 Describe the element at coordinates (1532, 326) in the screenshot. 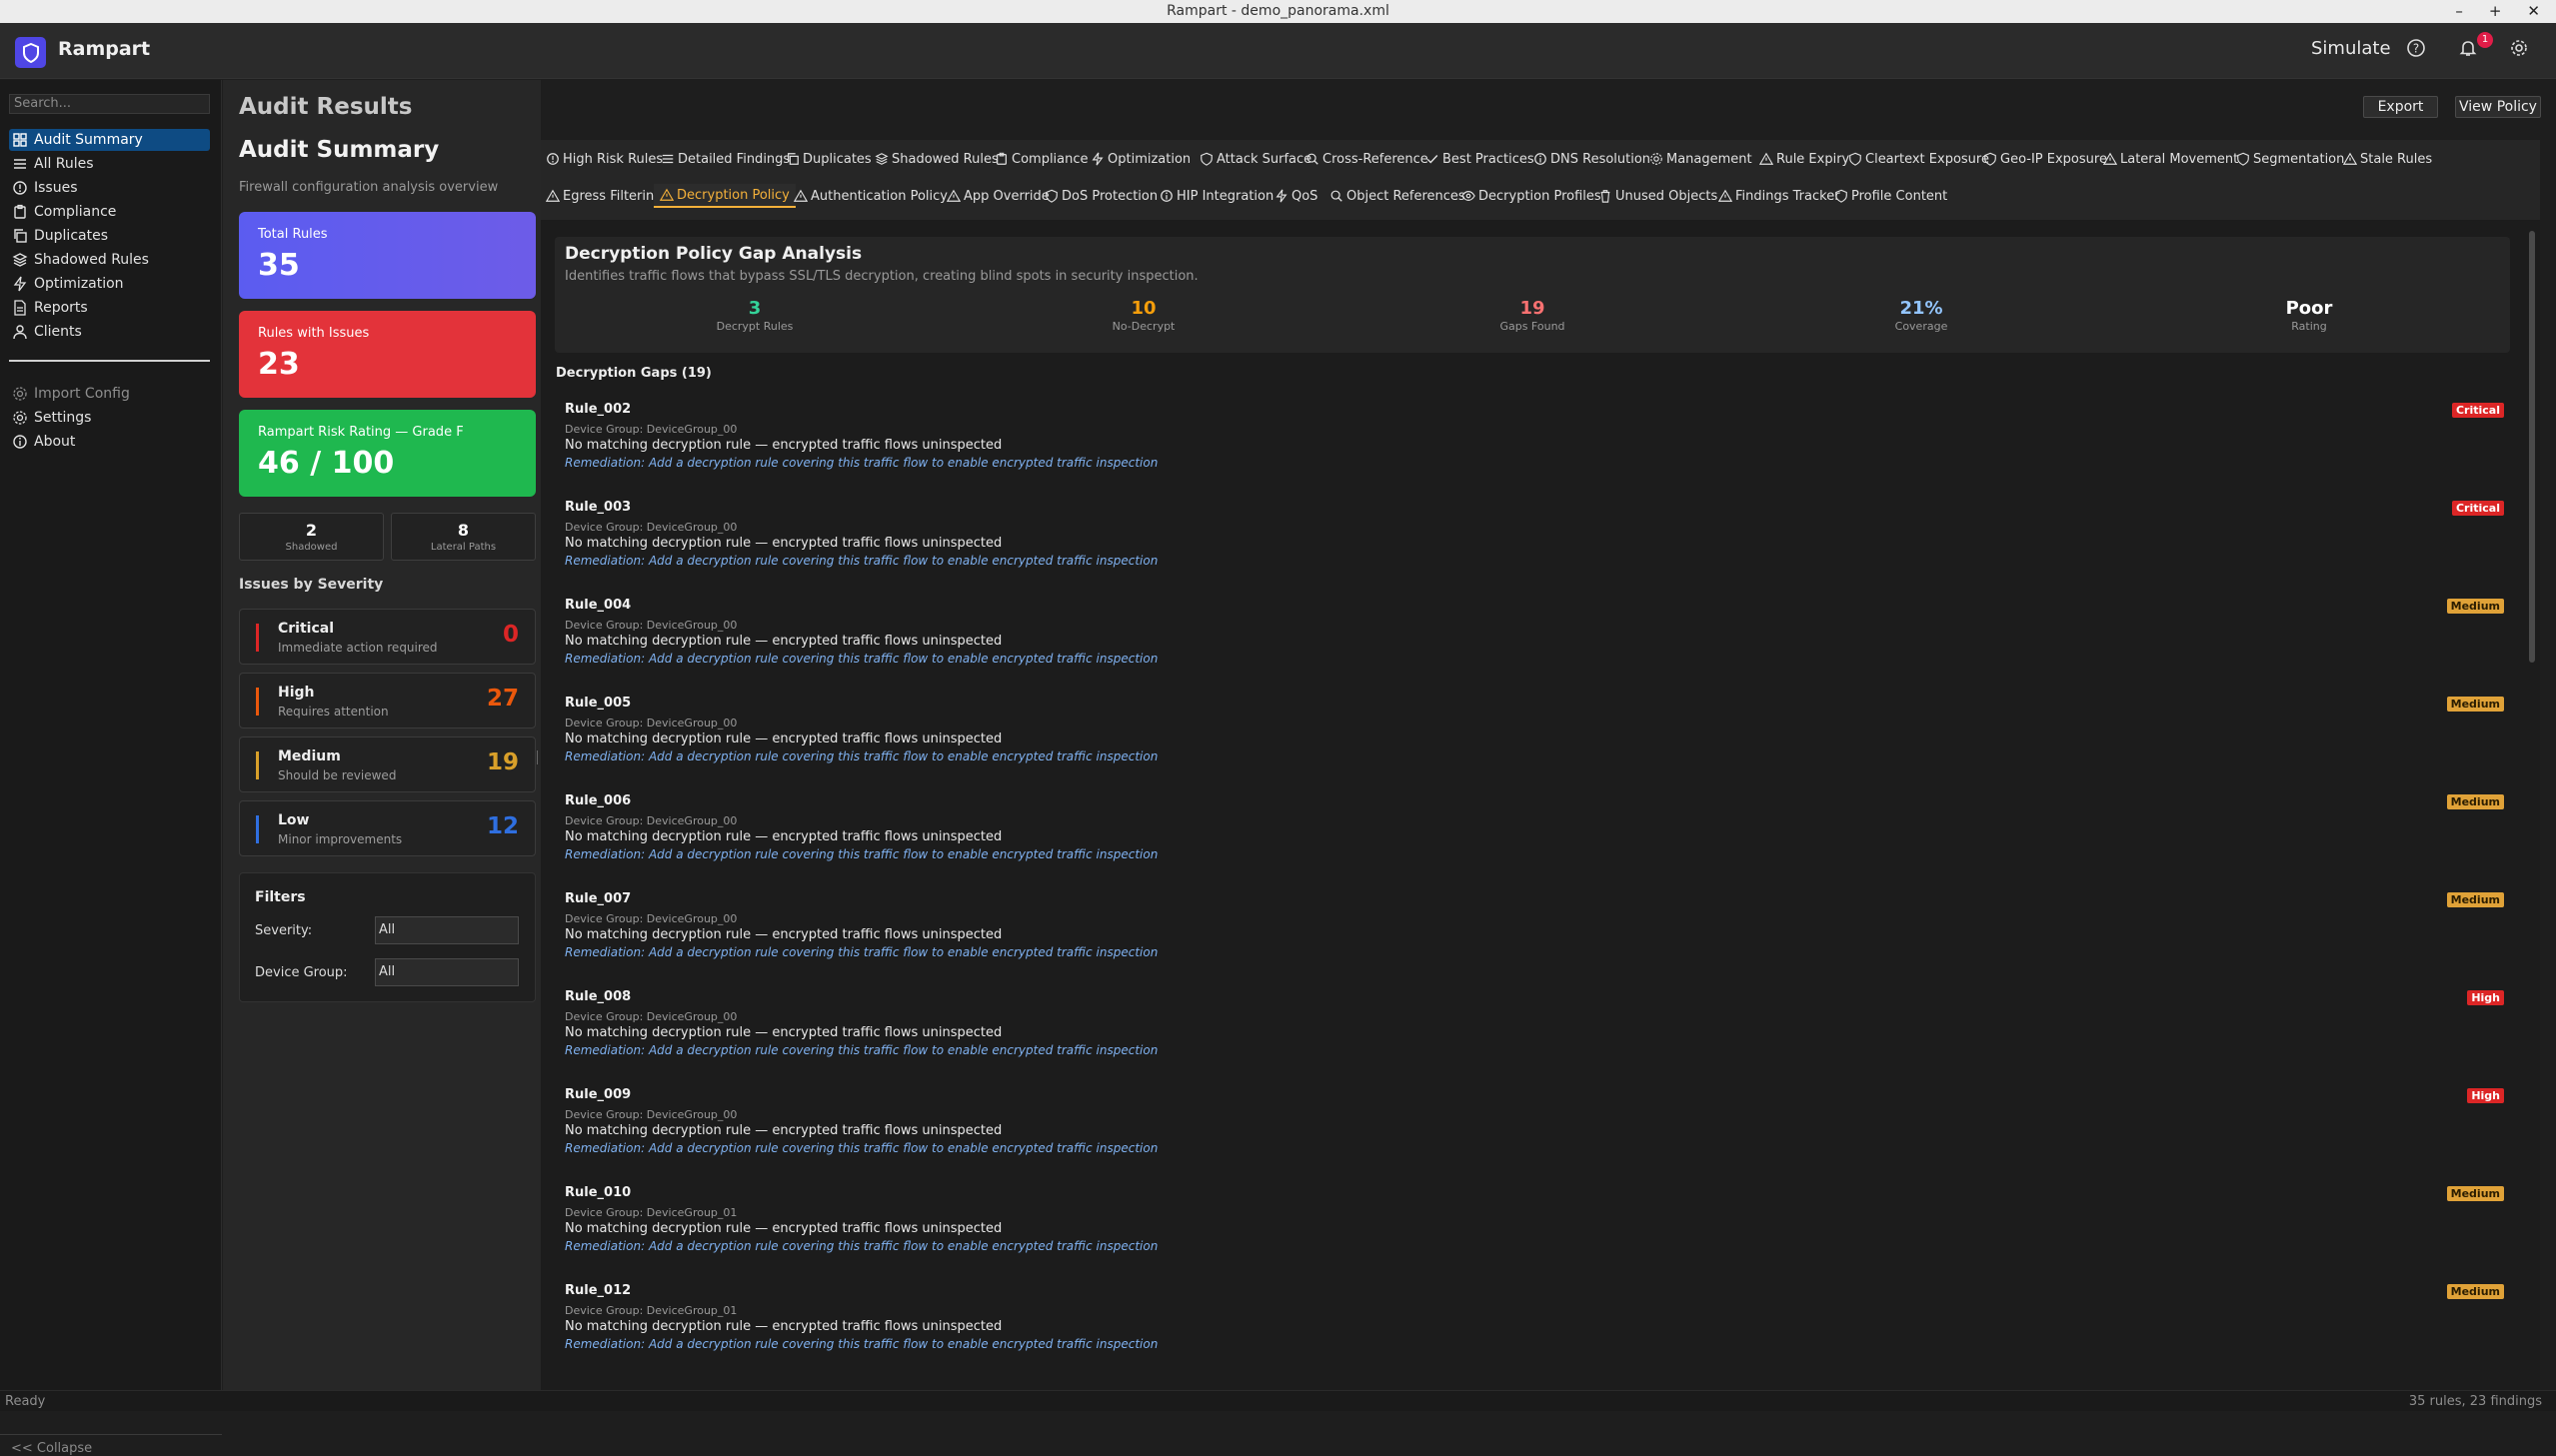

I see `stat-caption: Gaps Found` at that location.